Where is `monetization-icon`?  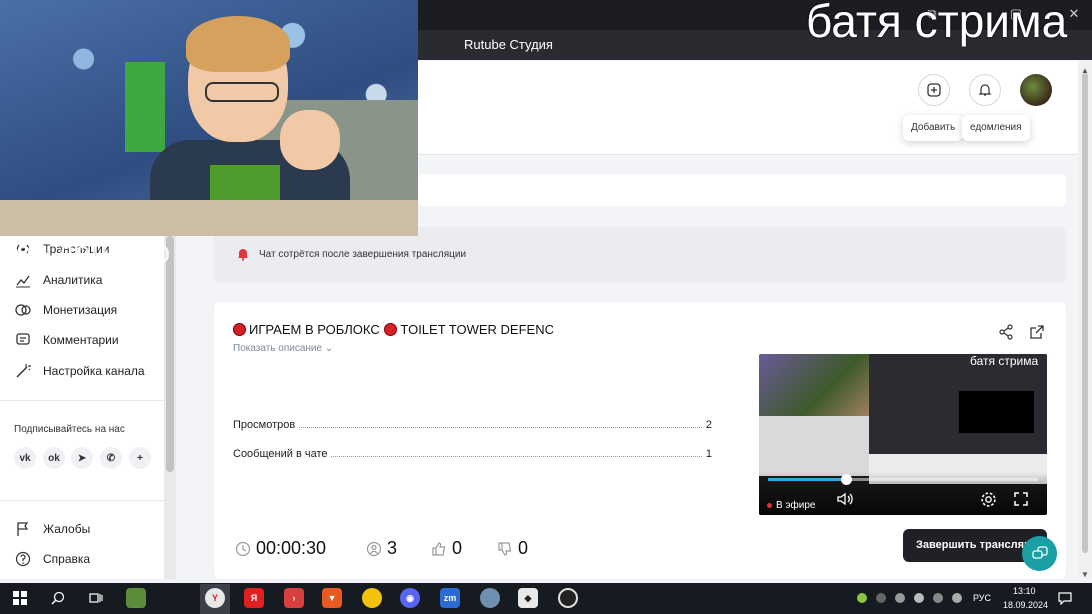 monetization-icon is located at coordinates (23, 310).